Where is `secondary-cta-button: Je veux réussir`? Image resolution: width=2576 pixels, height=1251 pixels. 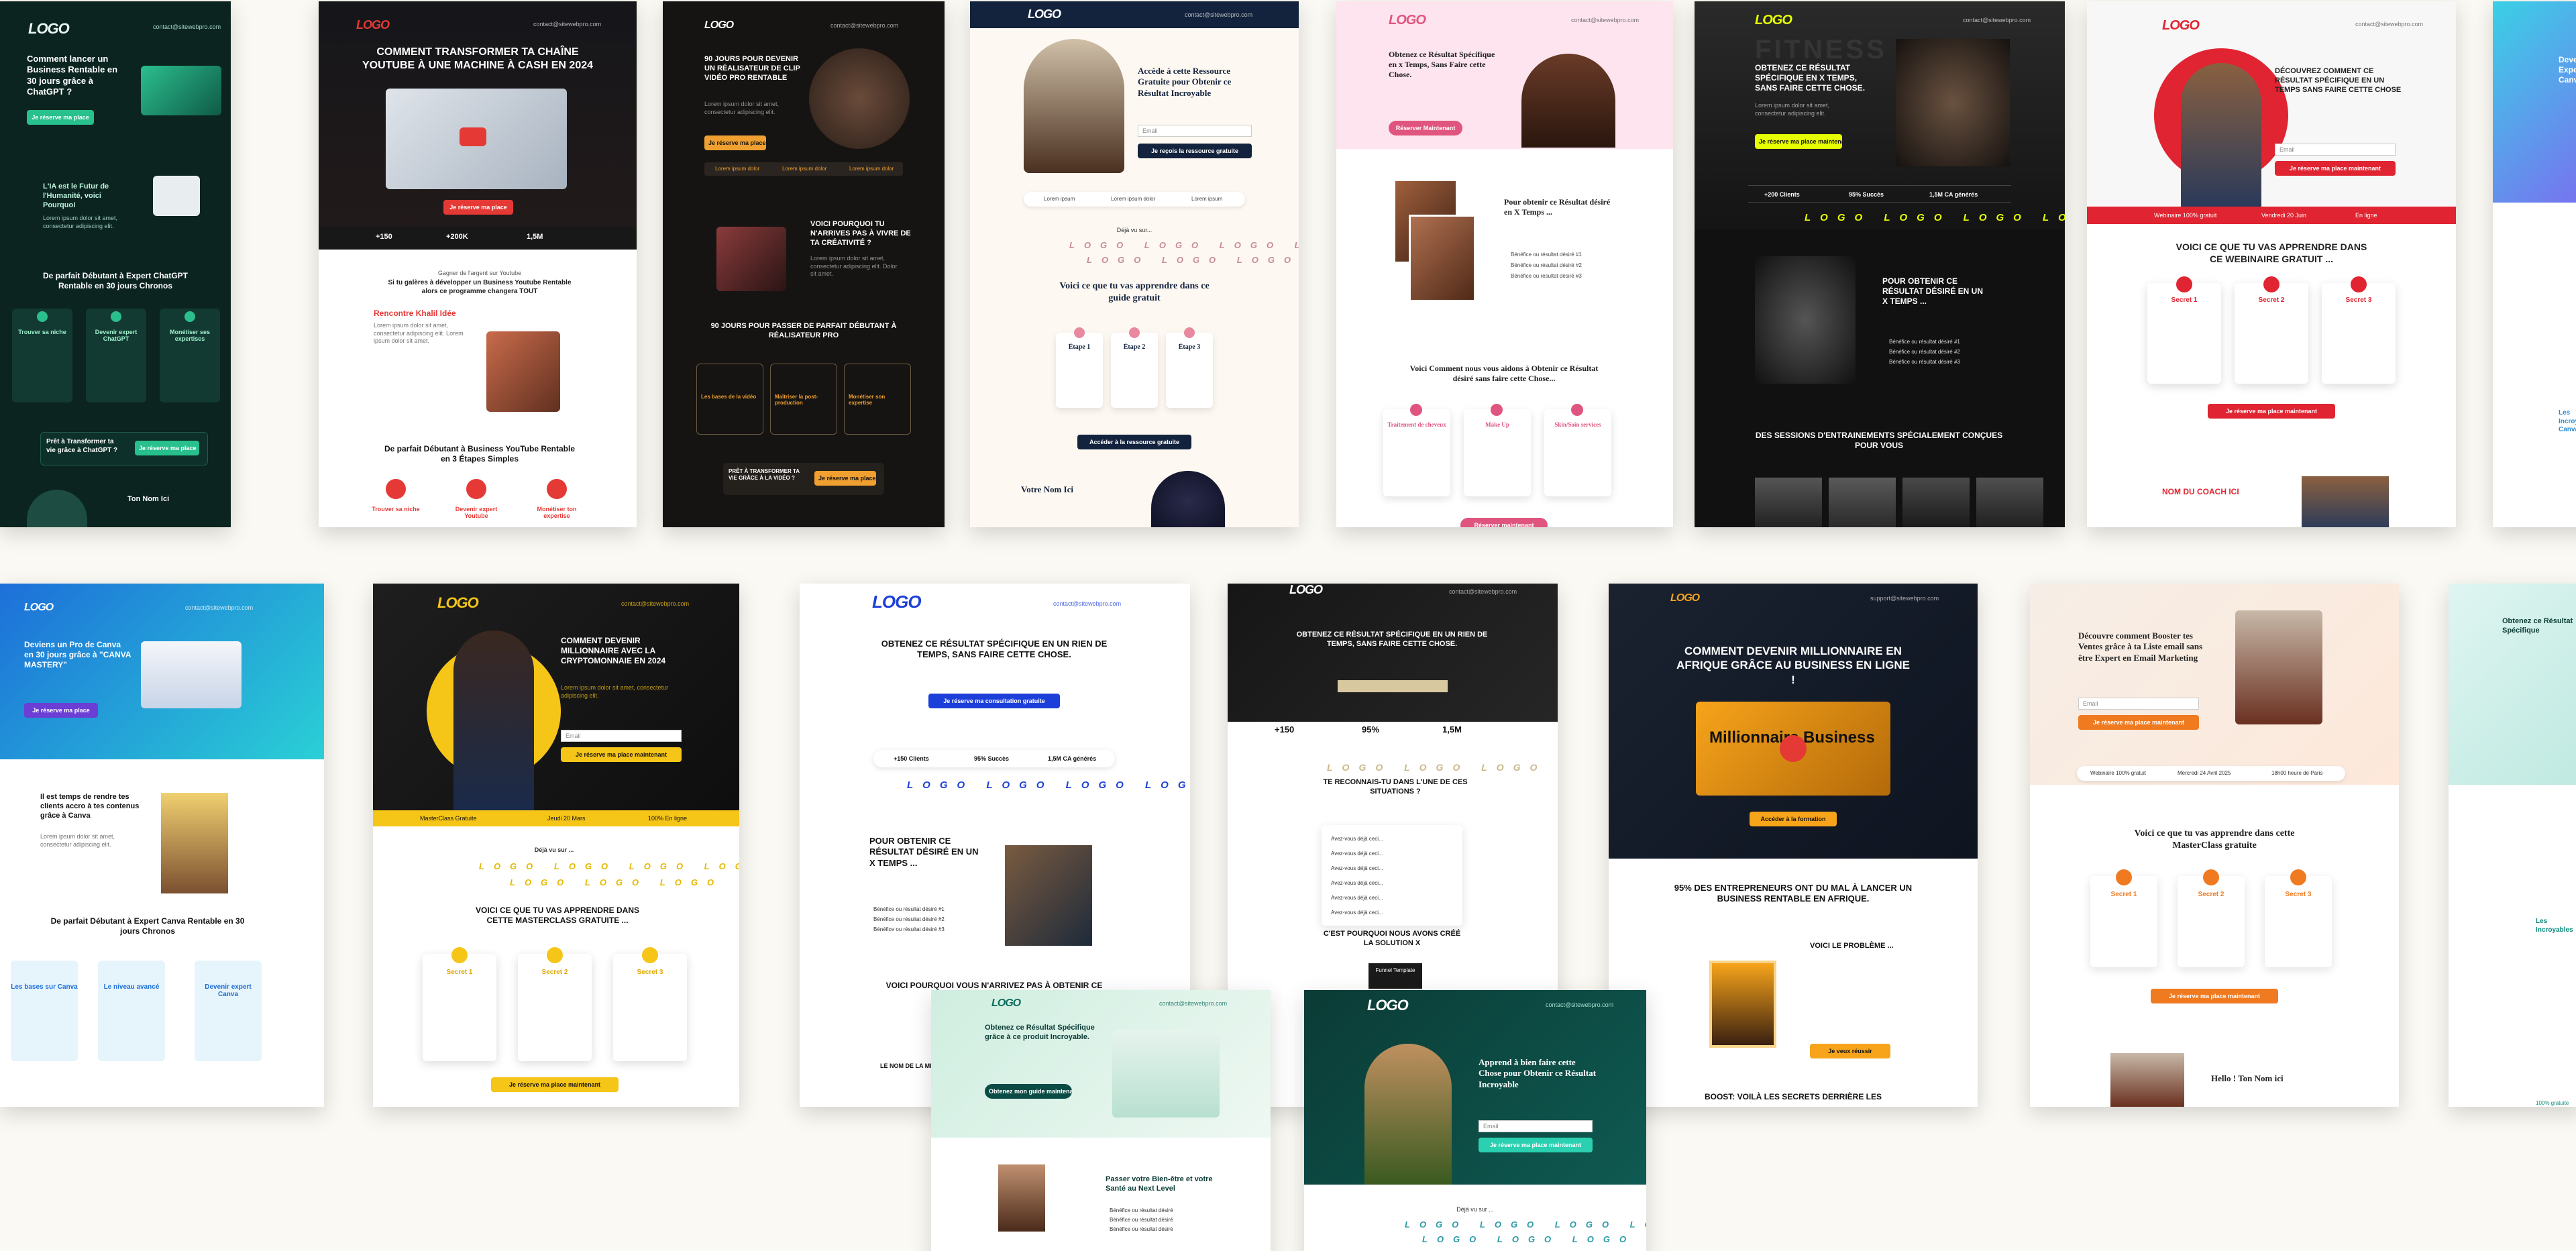 secondary-cta-button: Je veux réussir is located at coordinates (1850, 1051).